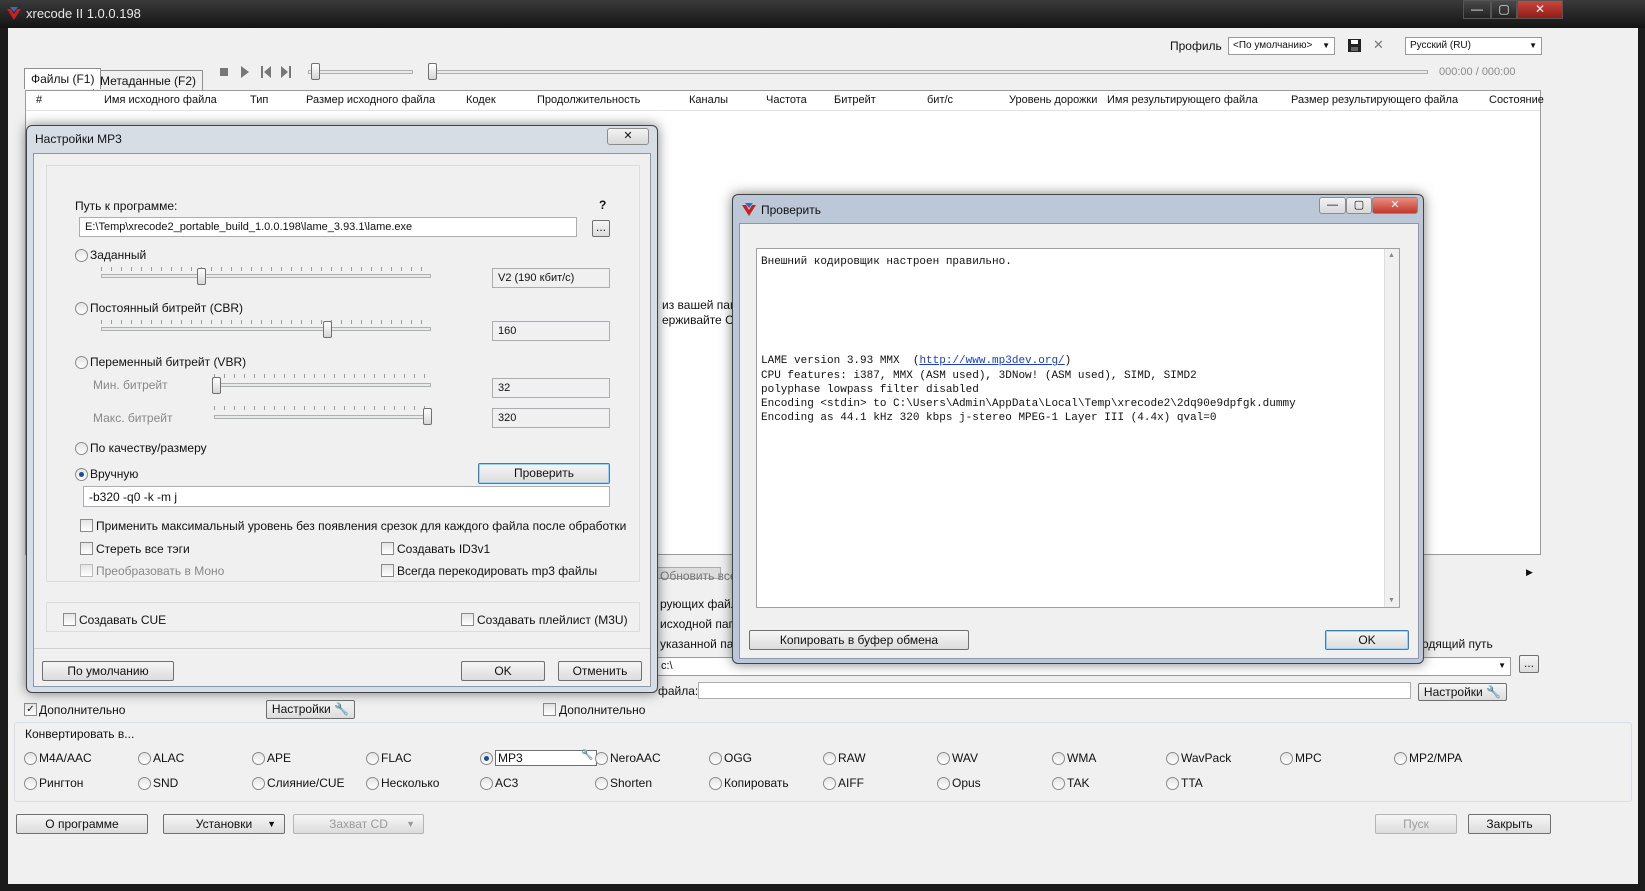 The width and height of the screenshot is (1645, 891). Describe the element at coordinates (859, 640) in the screenshot. I see `copy-to-clipboard-button: Копировать в буфер обмена` at that location.